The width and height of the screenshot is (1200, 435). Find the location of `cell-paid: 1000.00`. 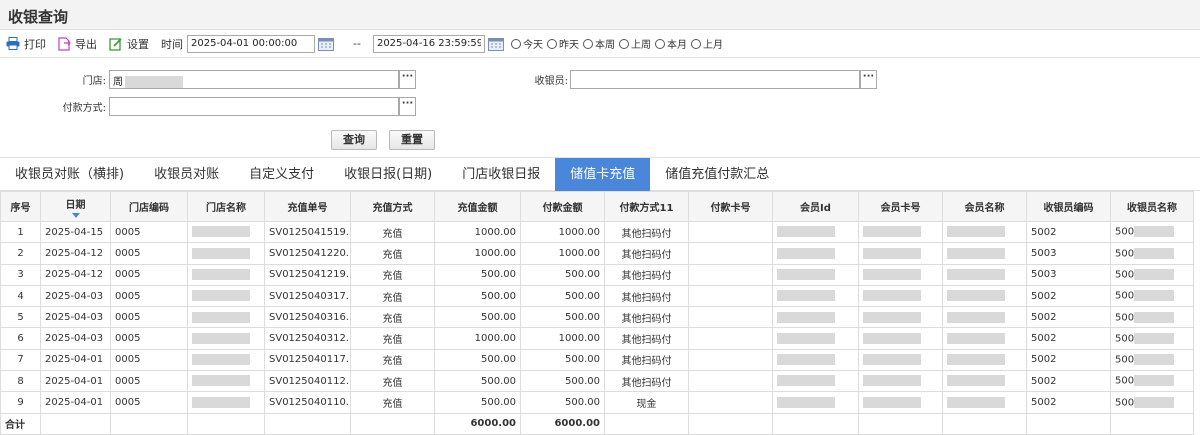

cell-paid: 1000.00 is located at coordinates (562, 232).